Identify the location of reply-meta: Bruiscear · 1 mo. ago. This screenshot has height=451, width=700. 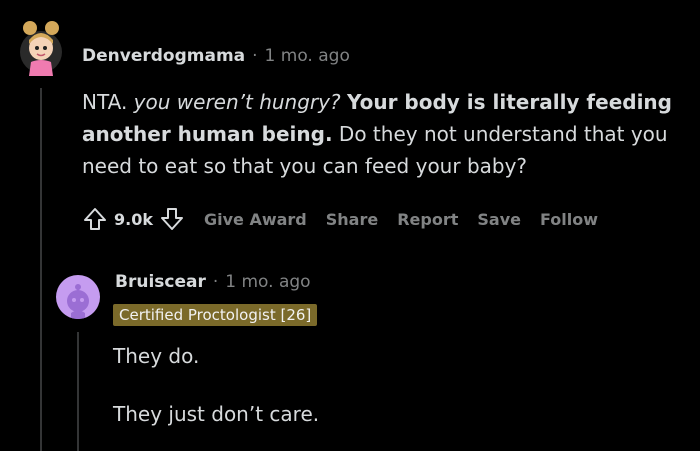
(213, 282).